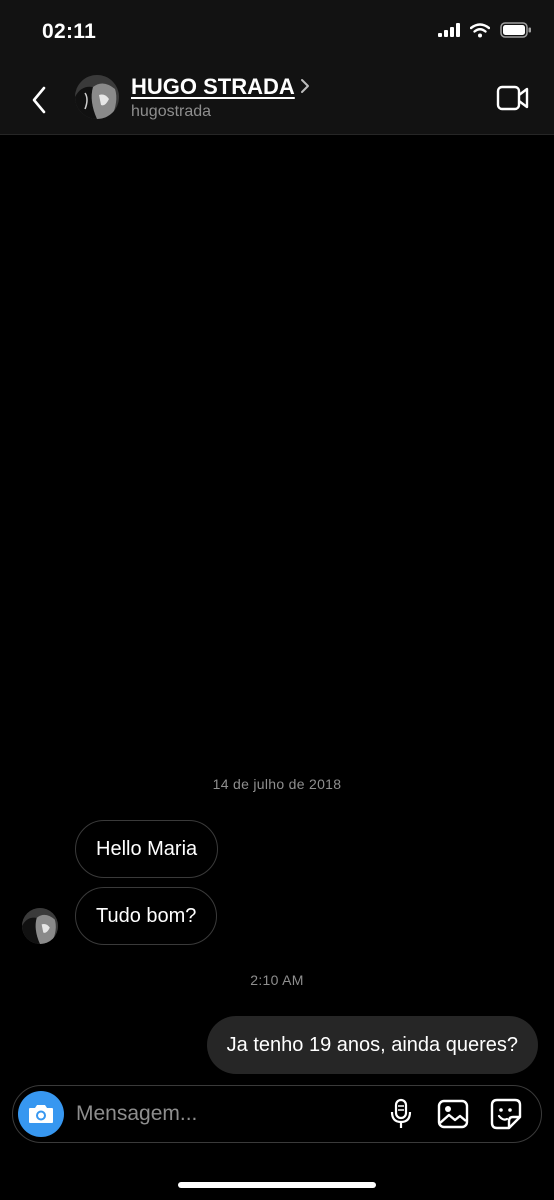 This screenshot has height=1200, width=554. What do you see at coordinates (69, 31) in the screenshot?
I see `status-time: 02:11` at bounding box center [69, 31].